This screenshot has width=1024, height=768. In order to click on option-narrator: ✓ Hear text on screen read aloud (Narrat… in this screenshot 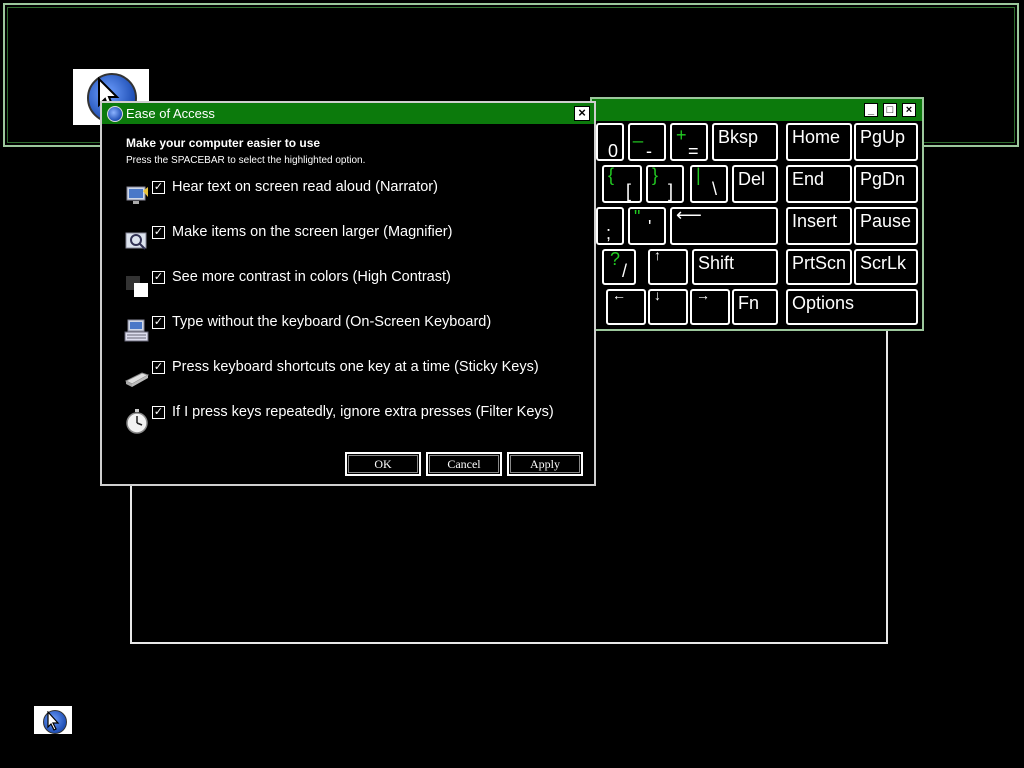, I will do `click(354, 196)`.